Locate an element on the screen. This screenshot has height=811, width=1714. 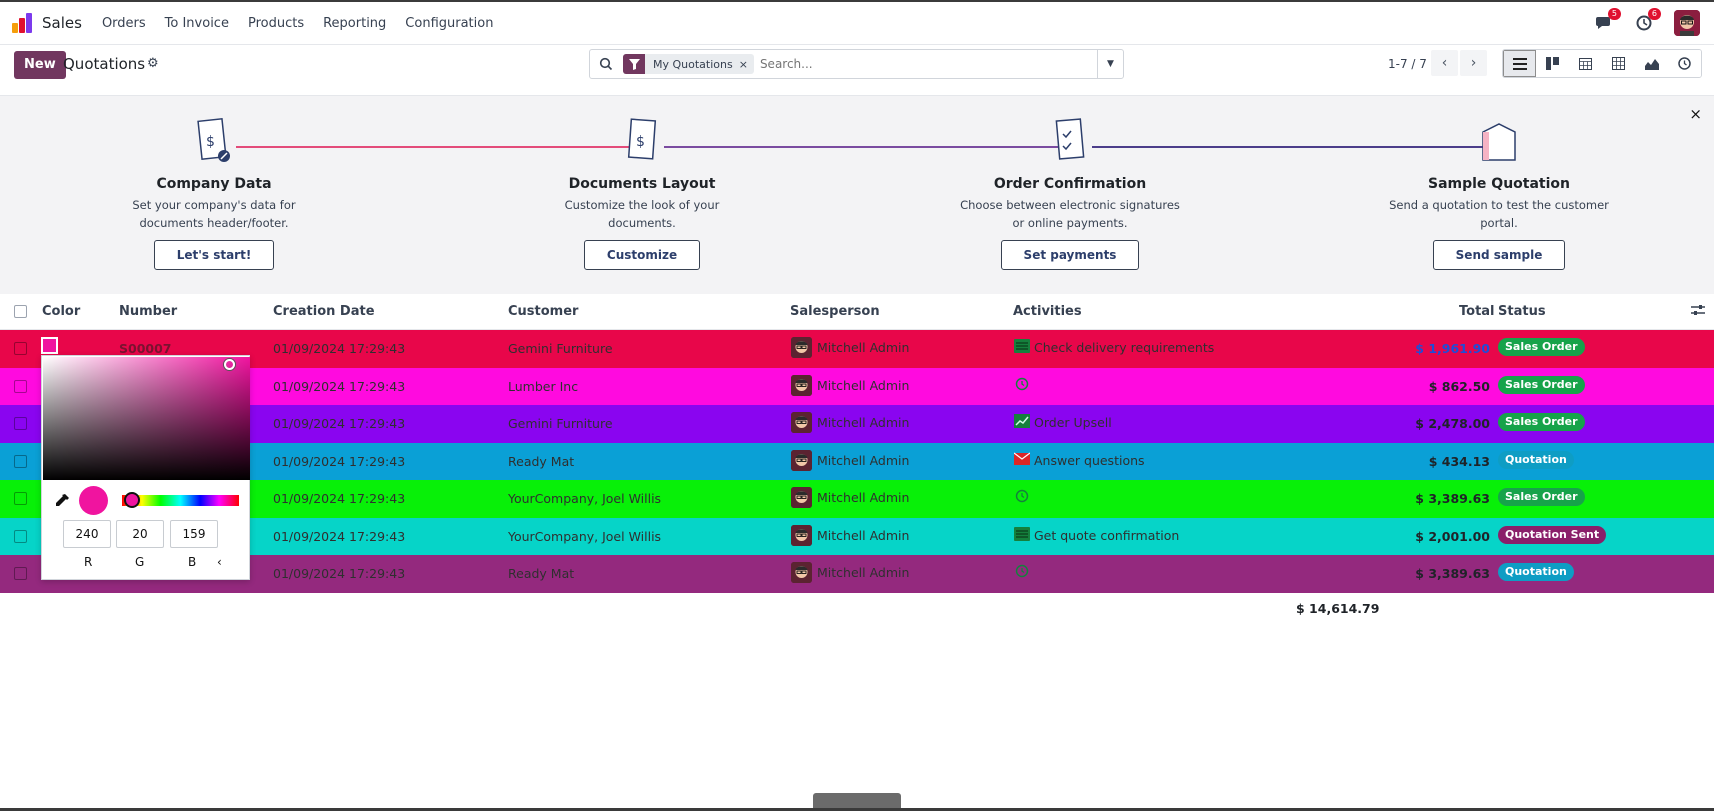
calendar-icon is located at coordinates (1585, 64).